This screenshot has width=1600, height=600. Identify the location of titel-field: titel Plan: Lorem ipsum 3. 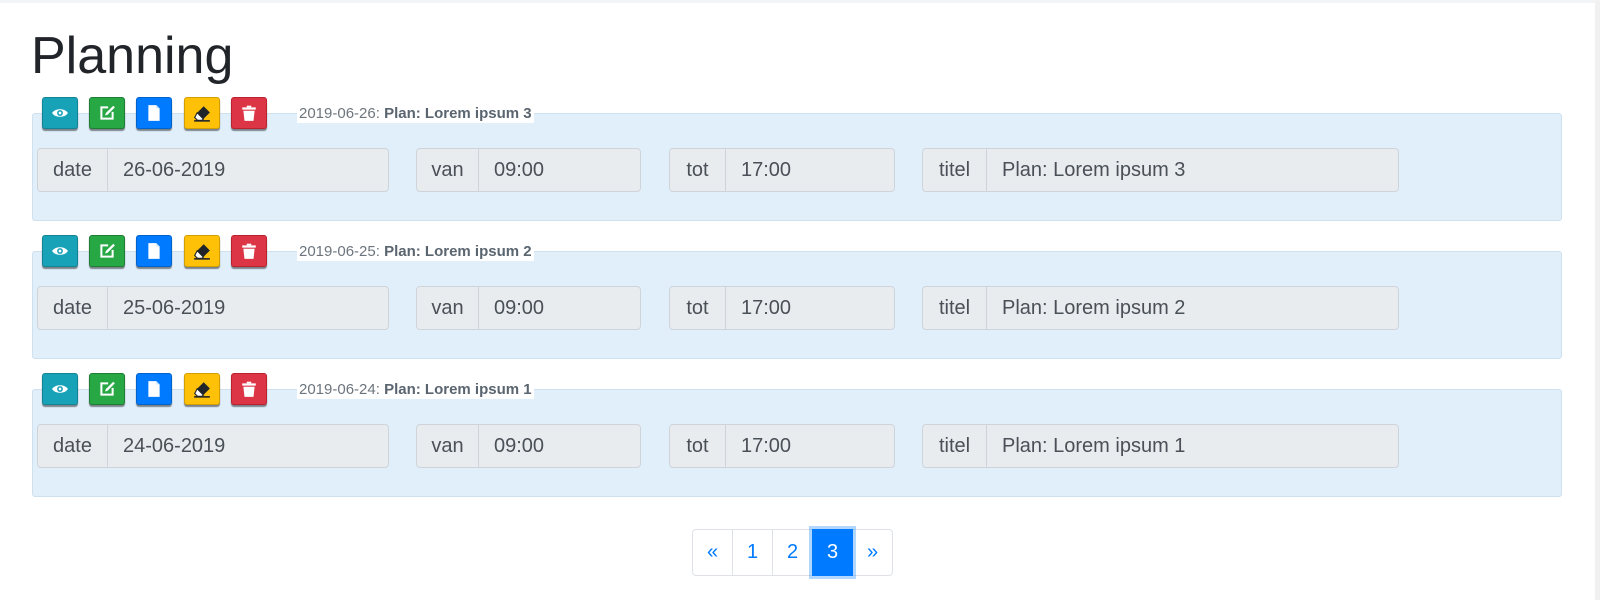
(1160, 170).